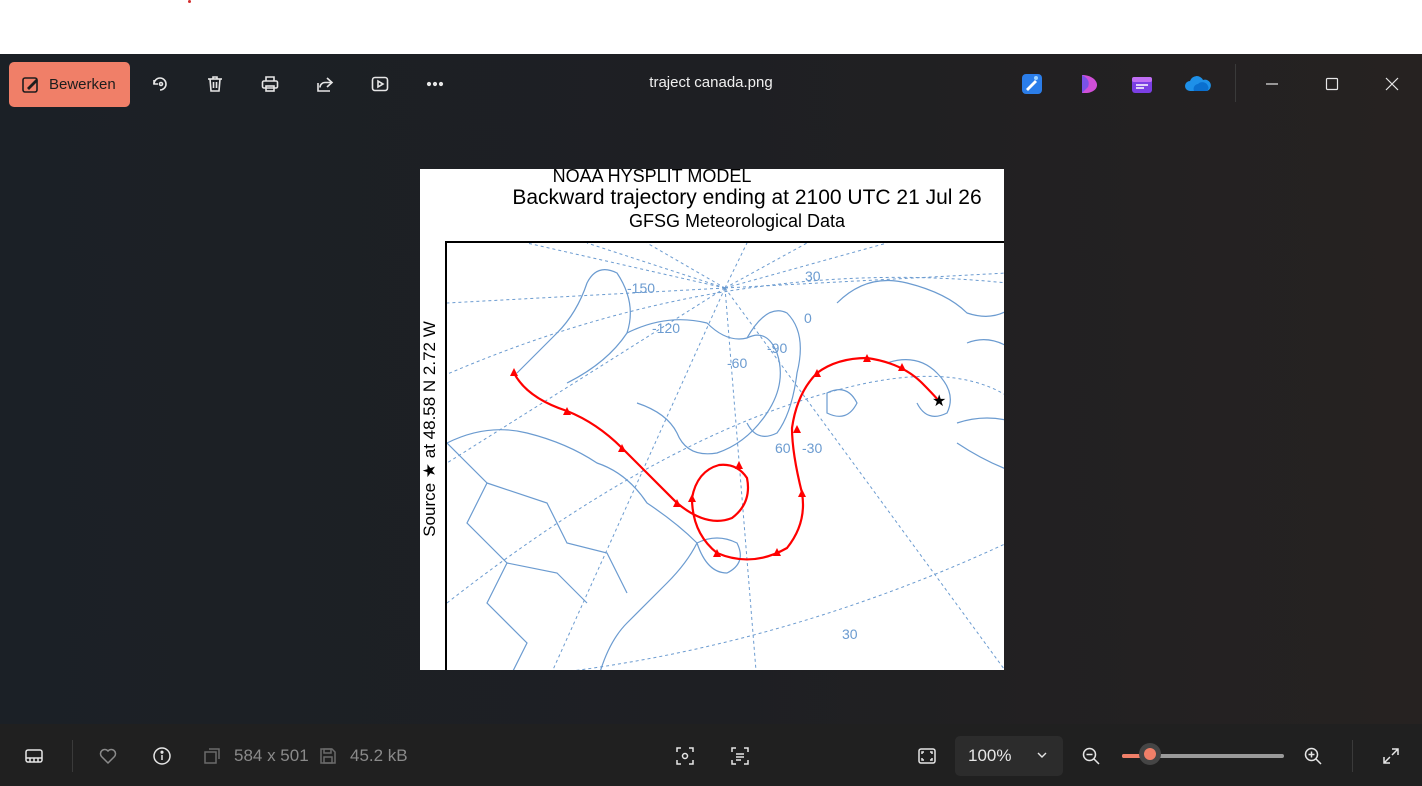 The width and height of the screenshot is (1422, 786). I want to click on rotate-icon, so click(160, 84).